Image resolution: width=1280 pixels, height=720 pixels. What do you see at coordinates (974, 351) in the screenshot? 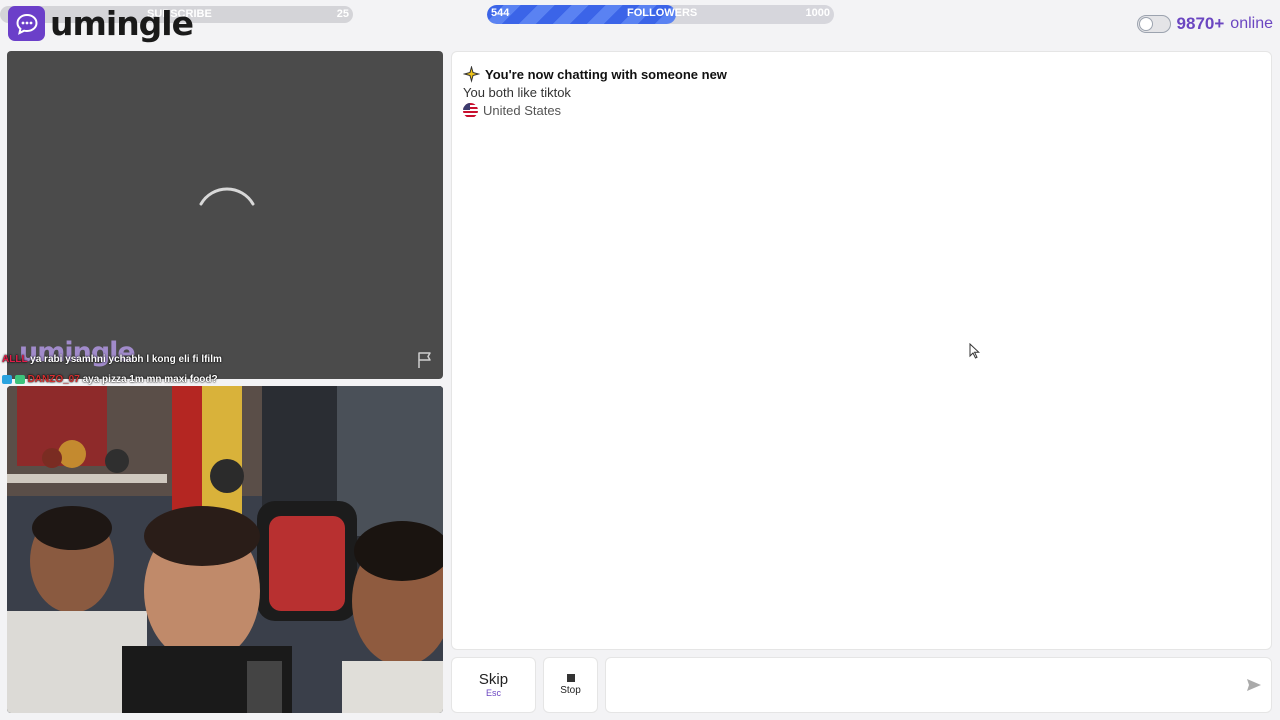
I see `mouse-cursor-icon` at bounding box center [974, 351].